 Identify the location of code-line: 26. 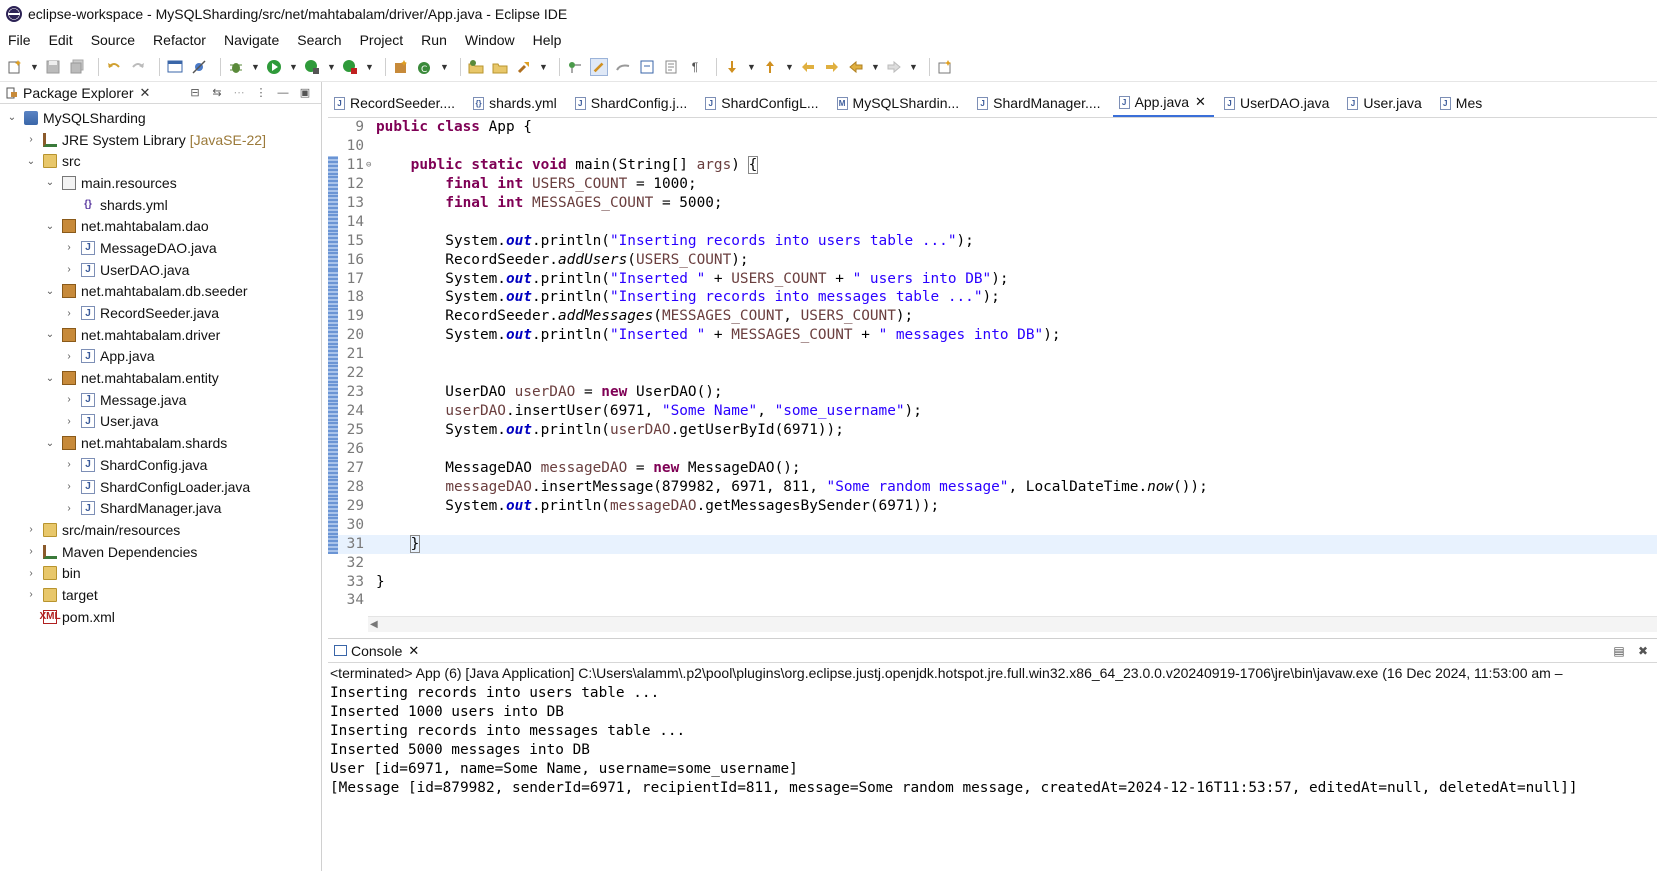
(992, 449).